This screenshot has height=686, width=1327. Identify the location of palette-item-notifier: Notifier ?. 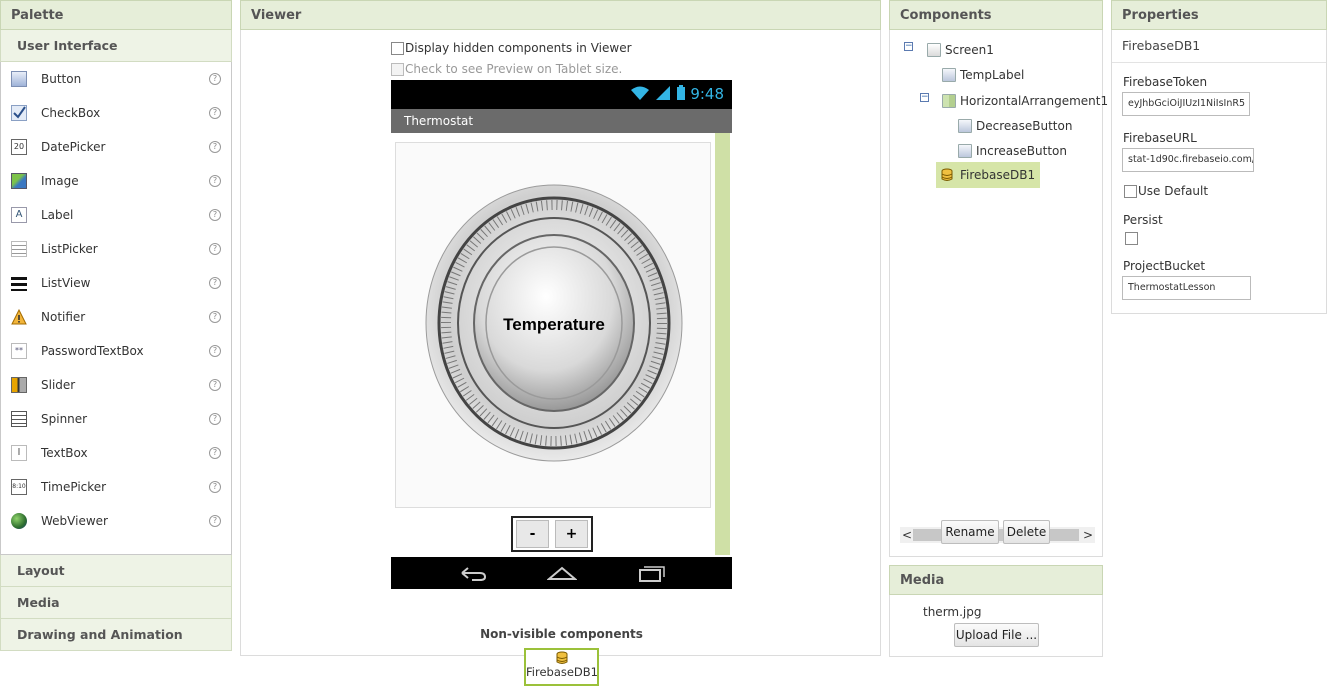
(116, 317).